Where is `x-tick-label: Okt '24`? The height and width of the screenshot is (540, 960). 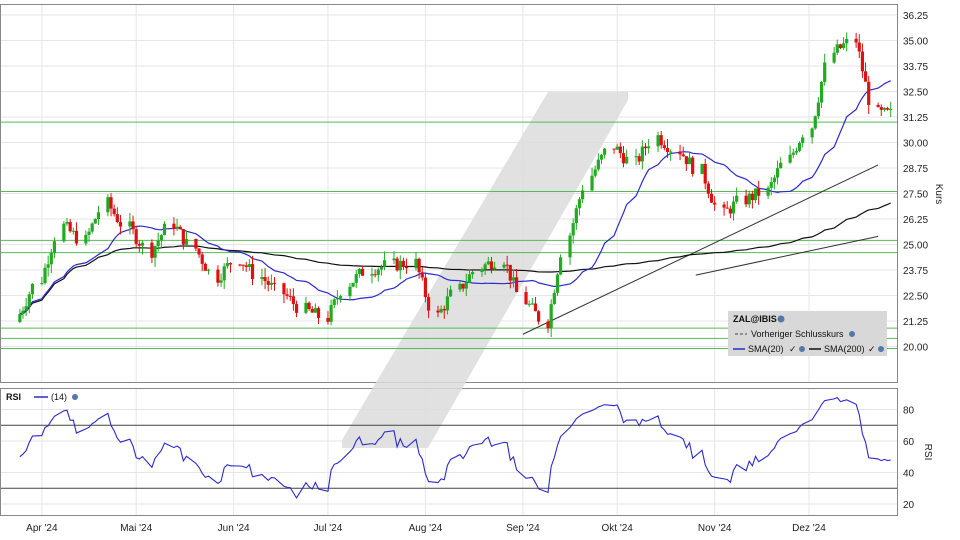 x-tick-label: Okt '24 is located at coordinates (618, 528).